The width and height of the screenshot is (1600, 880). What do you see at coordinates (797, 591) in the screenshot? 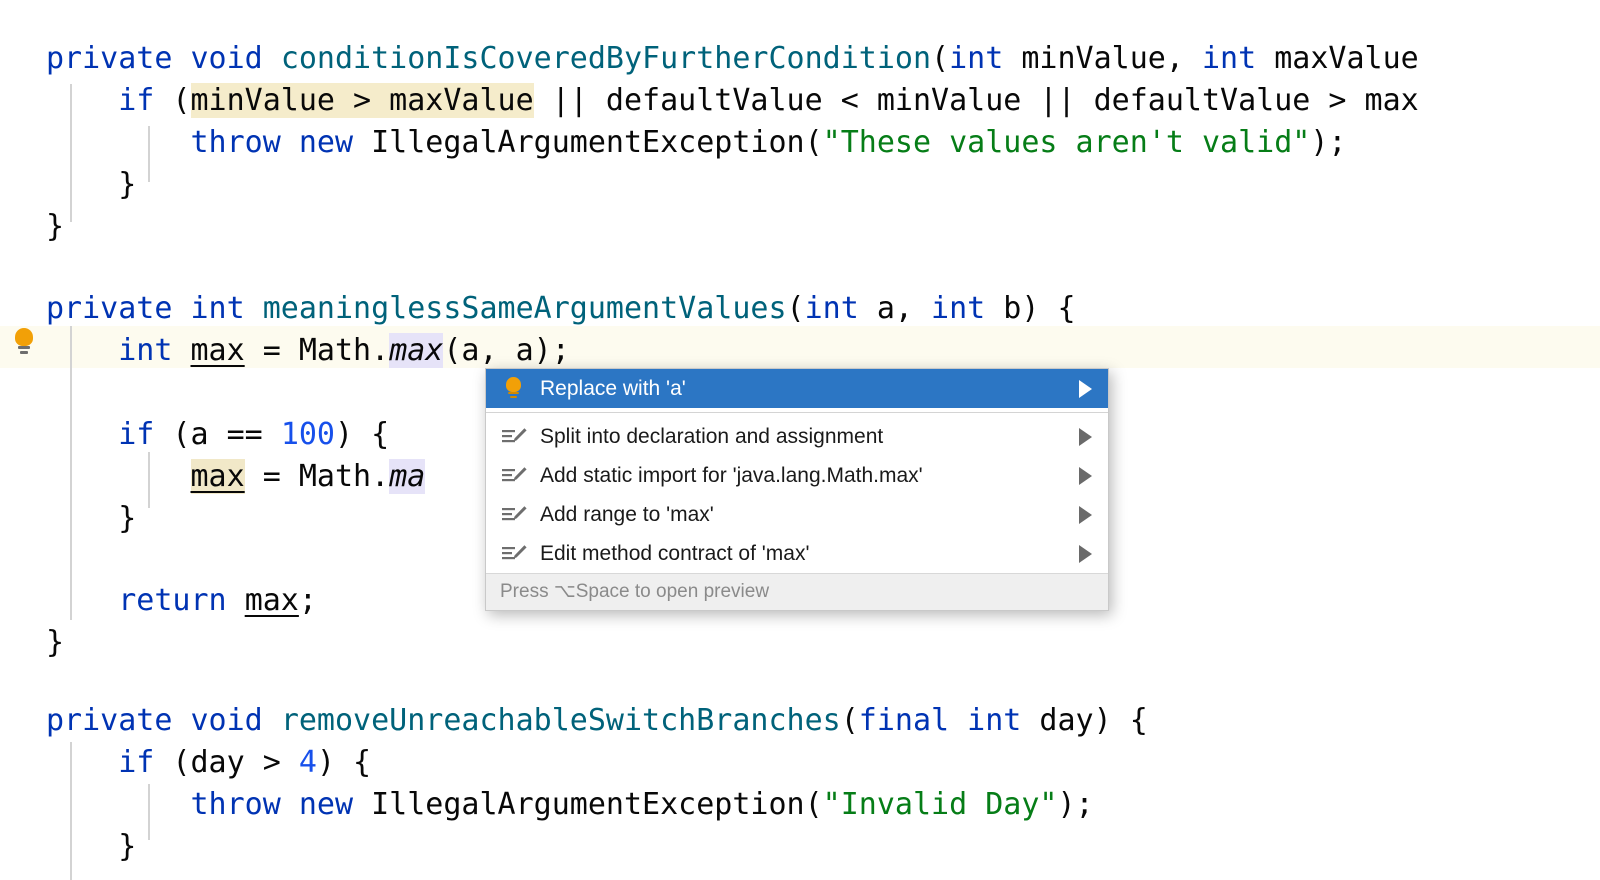
I see `popup-footer-hint: Press ⌥Space to open preview` at bounding box center [797, 591].